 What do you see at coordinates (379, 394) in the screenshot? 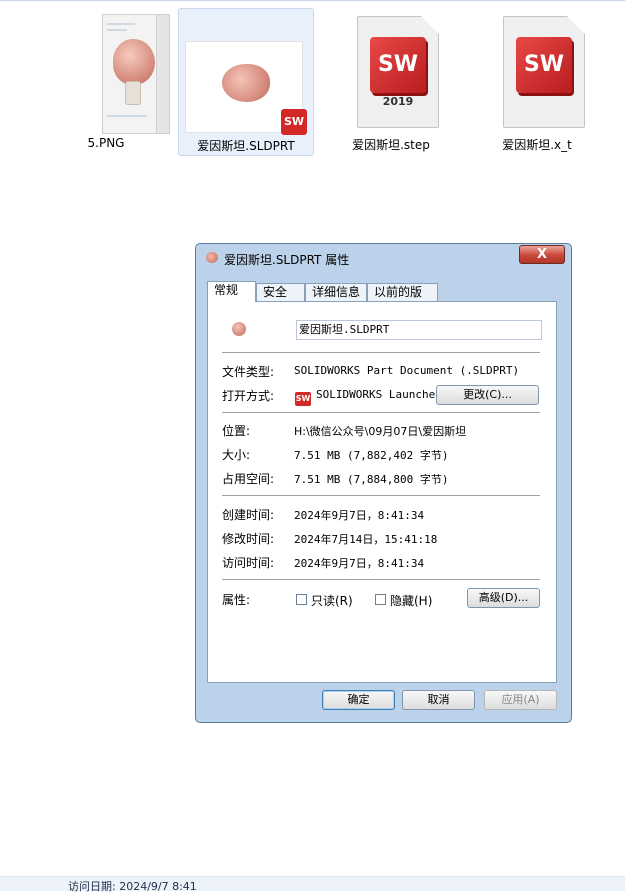
I see `open-with-value: SOLIDWORKS Launcher` at bounding box center [379, 394].